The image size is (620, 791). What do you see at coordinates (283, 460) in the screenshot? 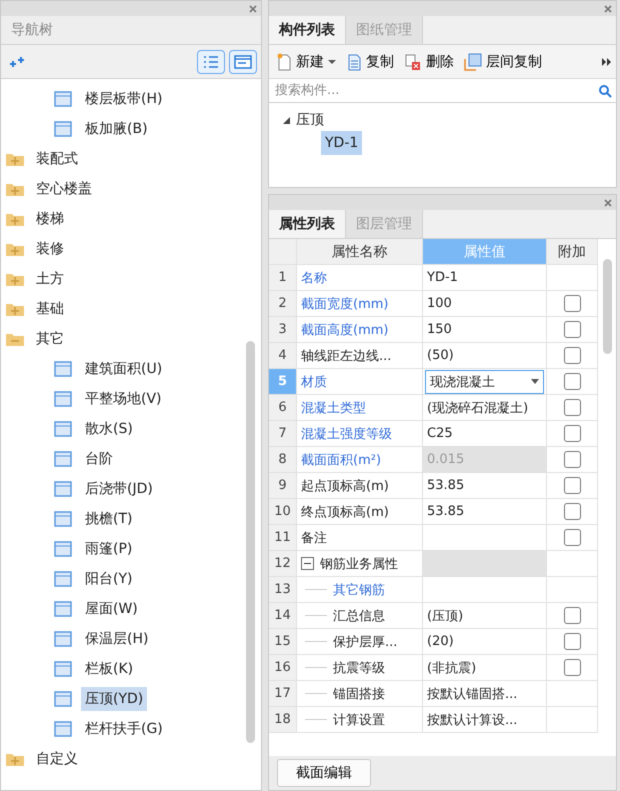
I see `row-number: 8` at bounding box center [283, 460].